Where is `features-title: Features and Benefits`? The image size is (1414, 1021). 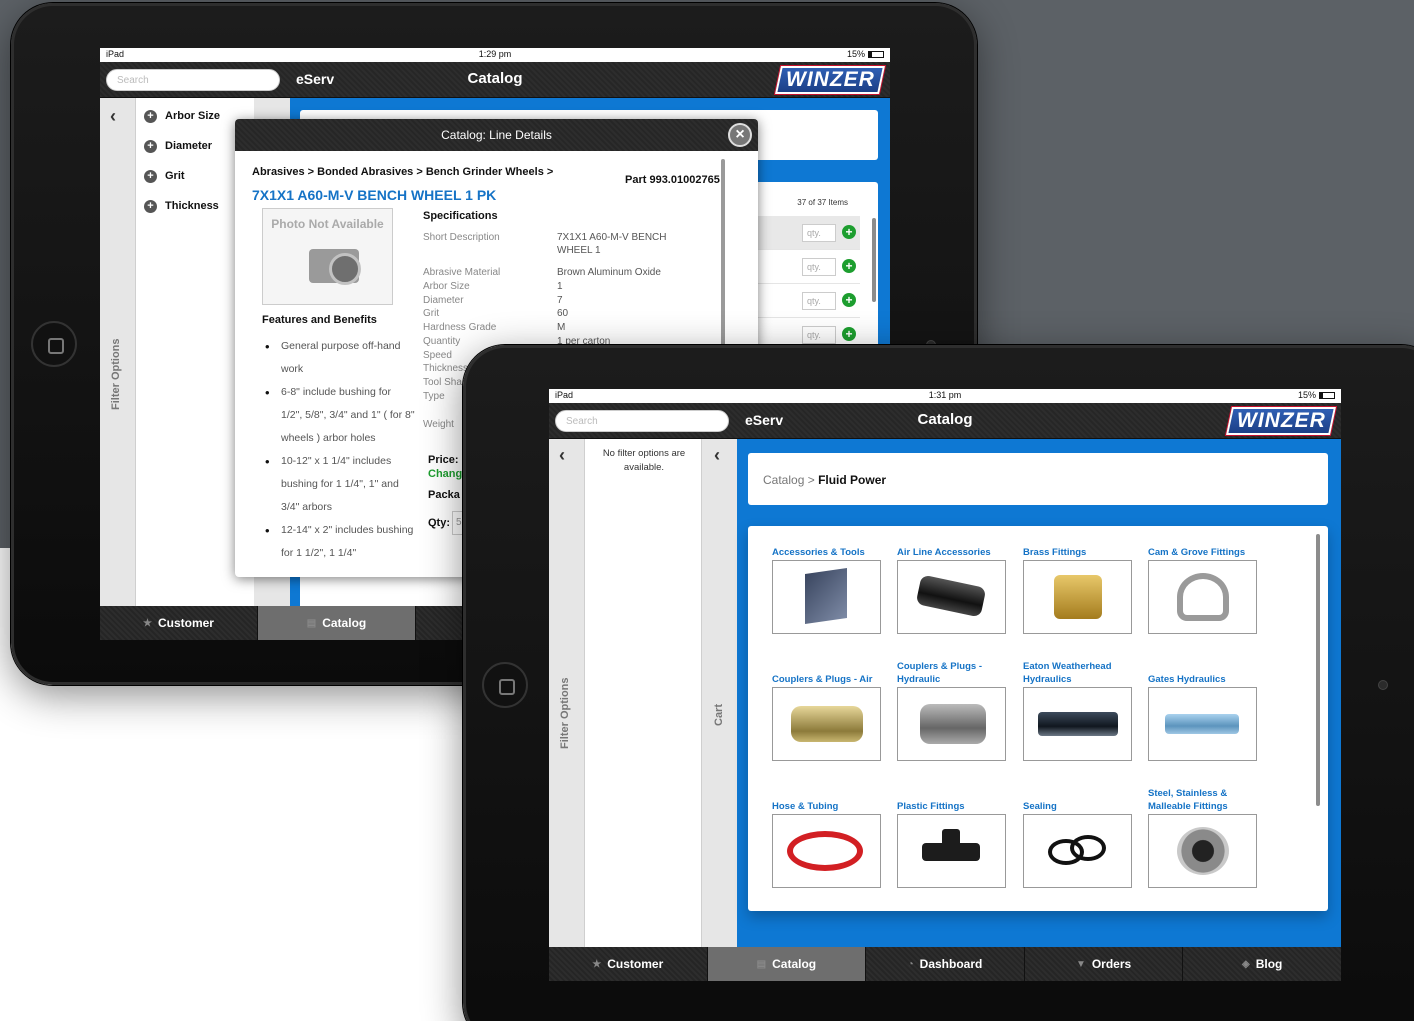 features-title: Features and Benefits is located at coordinates (319, 320).